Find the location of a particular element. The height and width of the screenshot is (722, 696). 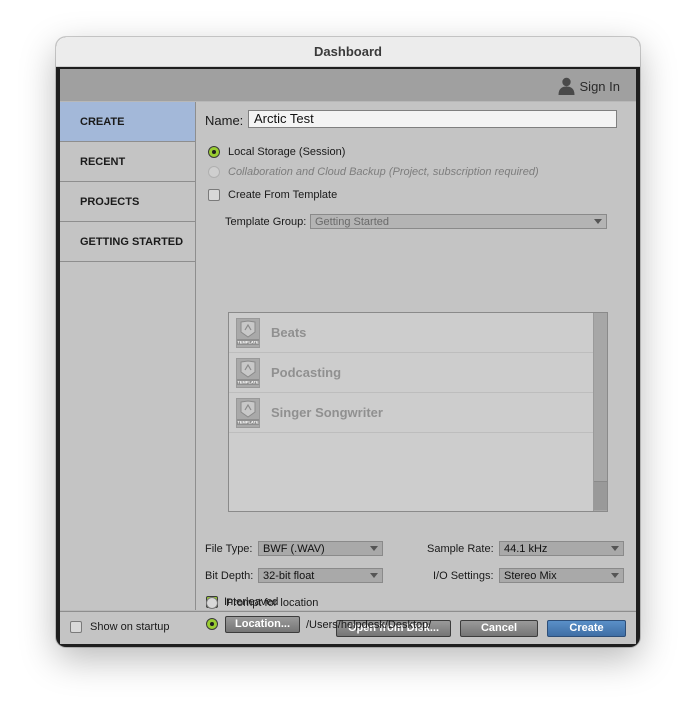

sample-rate-value: 44.1 kHz is located at coordinates (526, 549).